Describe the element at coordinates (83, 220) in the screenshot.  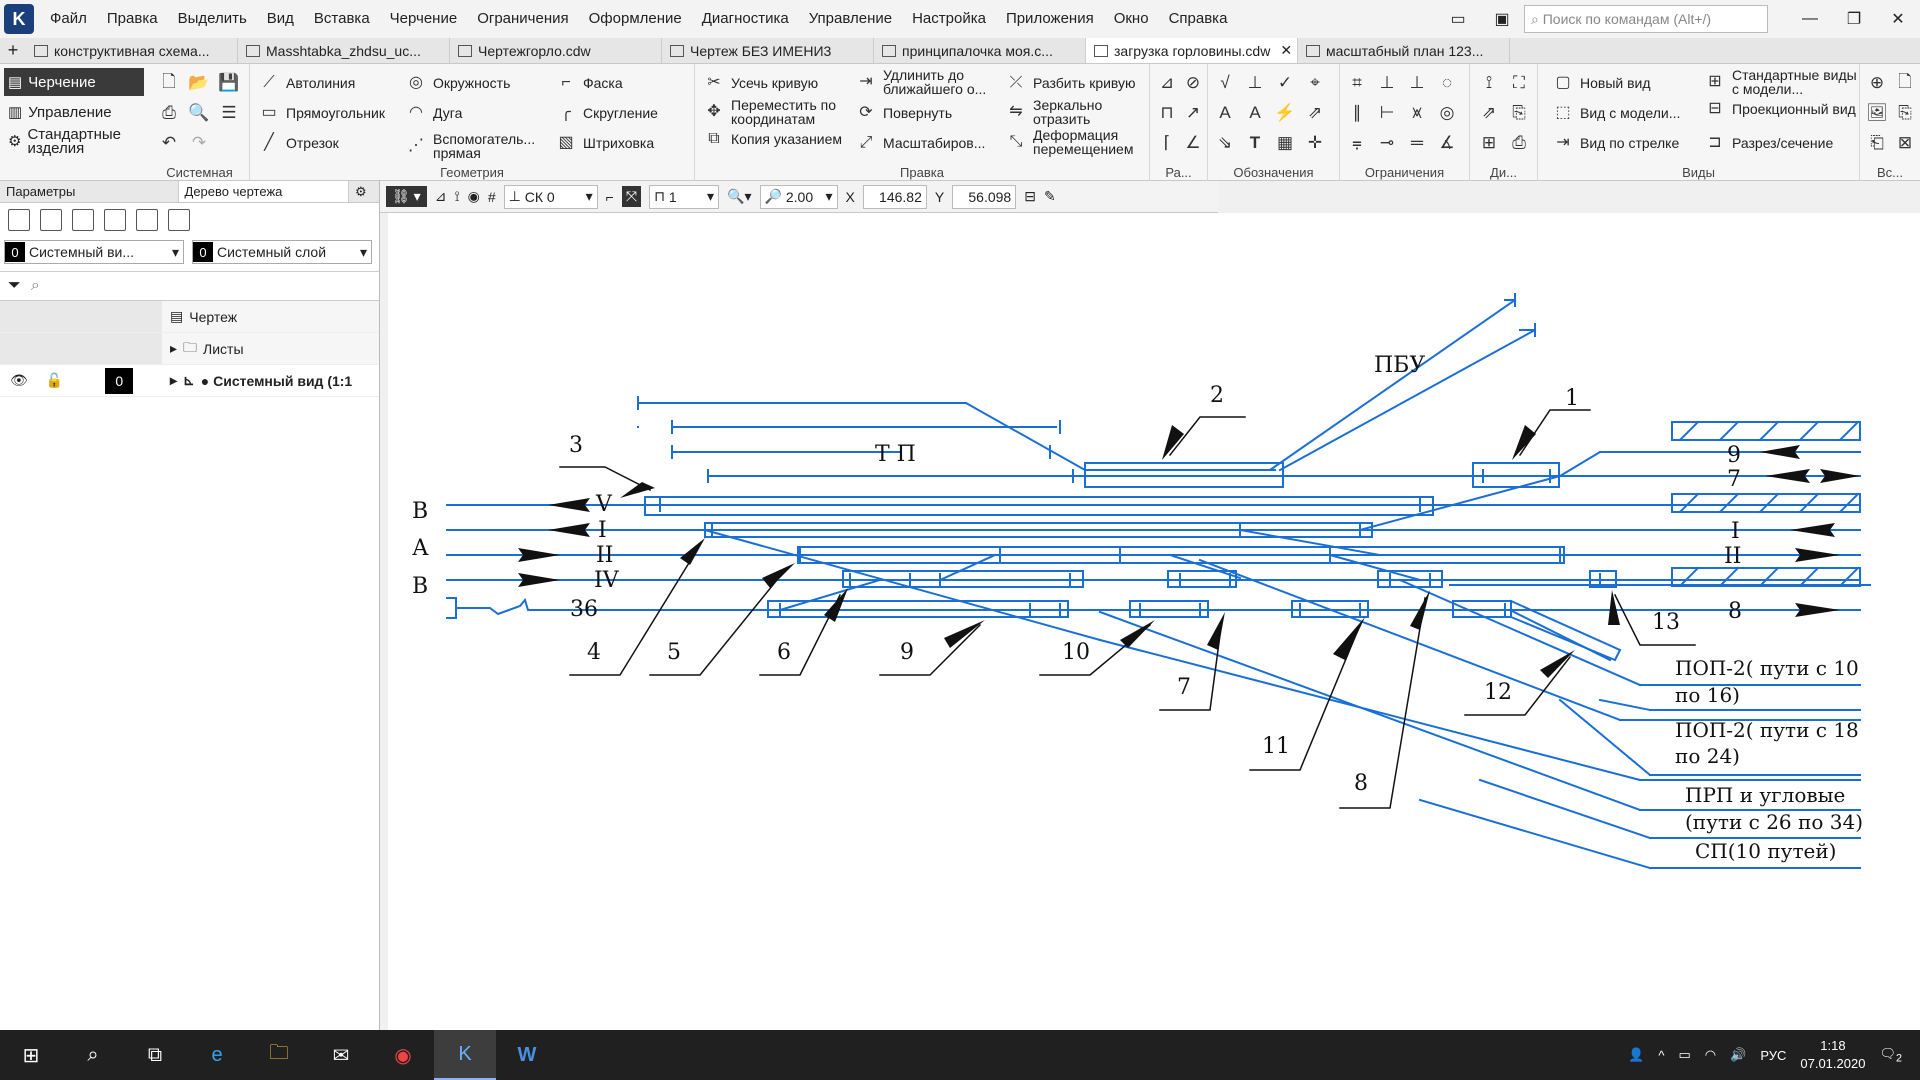
I see `tree-layer-icon` at that location.